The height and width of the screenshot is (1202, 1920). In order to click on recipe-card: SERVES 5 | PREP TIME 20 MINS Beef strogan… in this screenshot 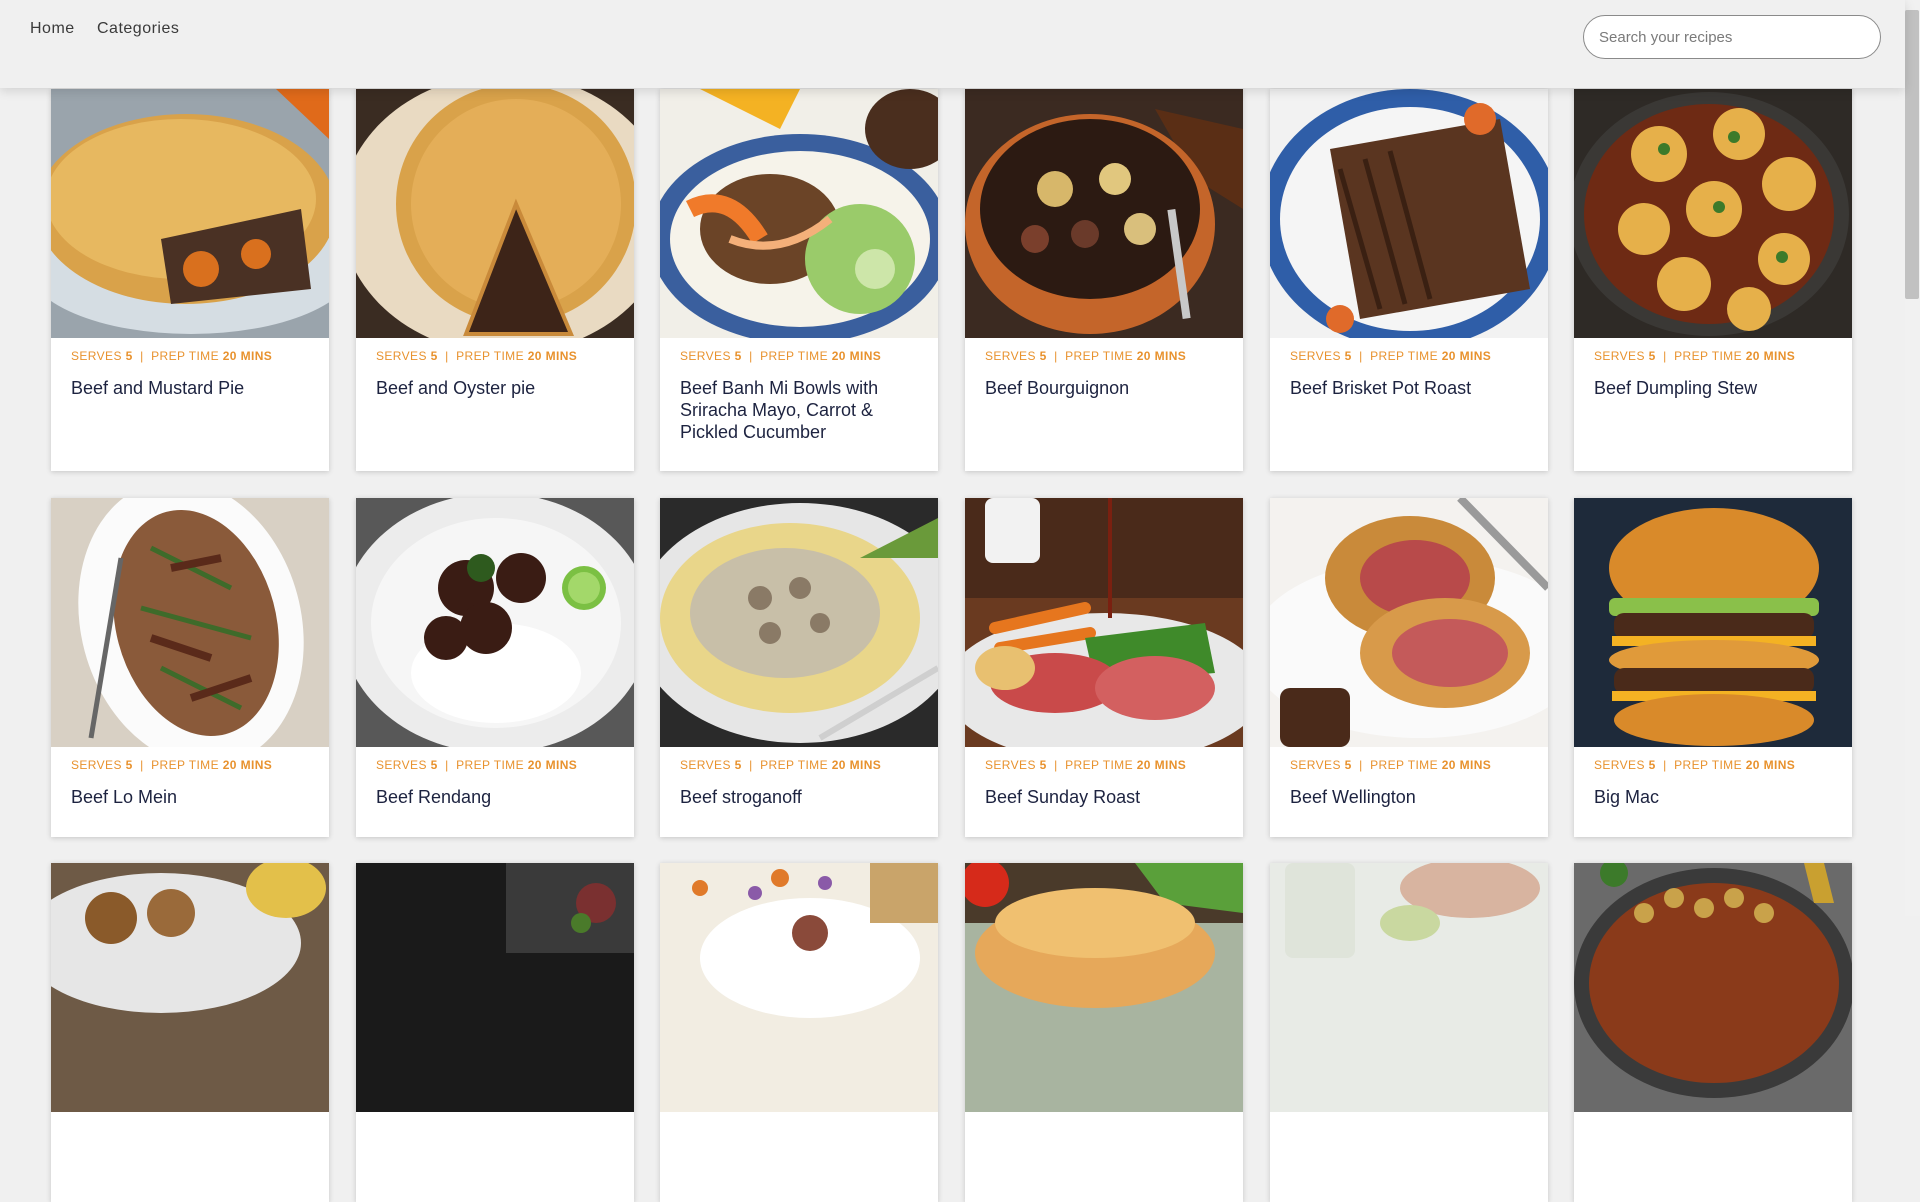, I will do `click(799, 667)`.